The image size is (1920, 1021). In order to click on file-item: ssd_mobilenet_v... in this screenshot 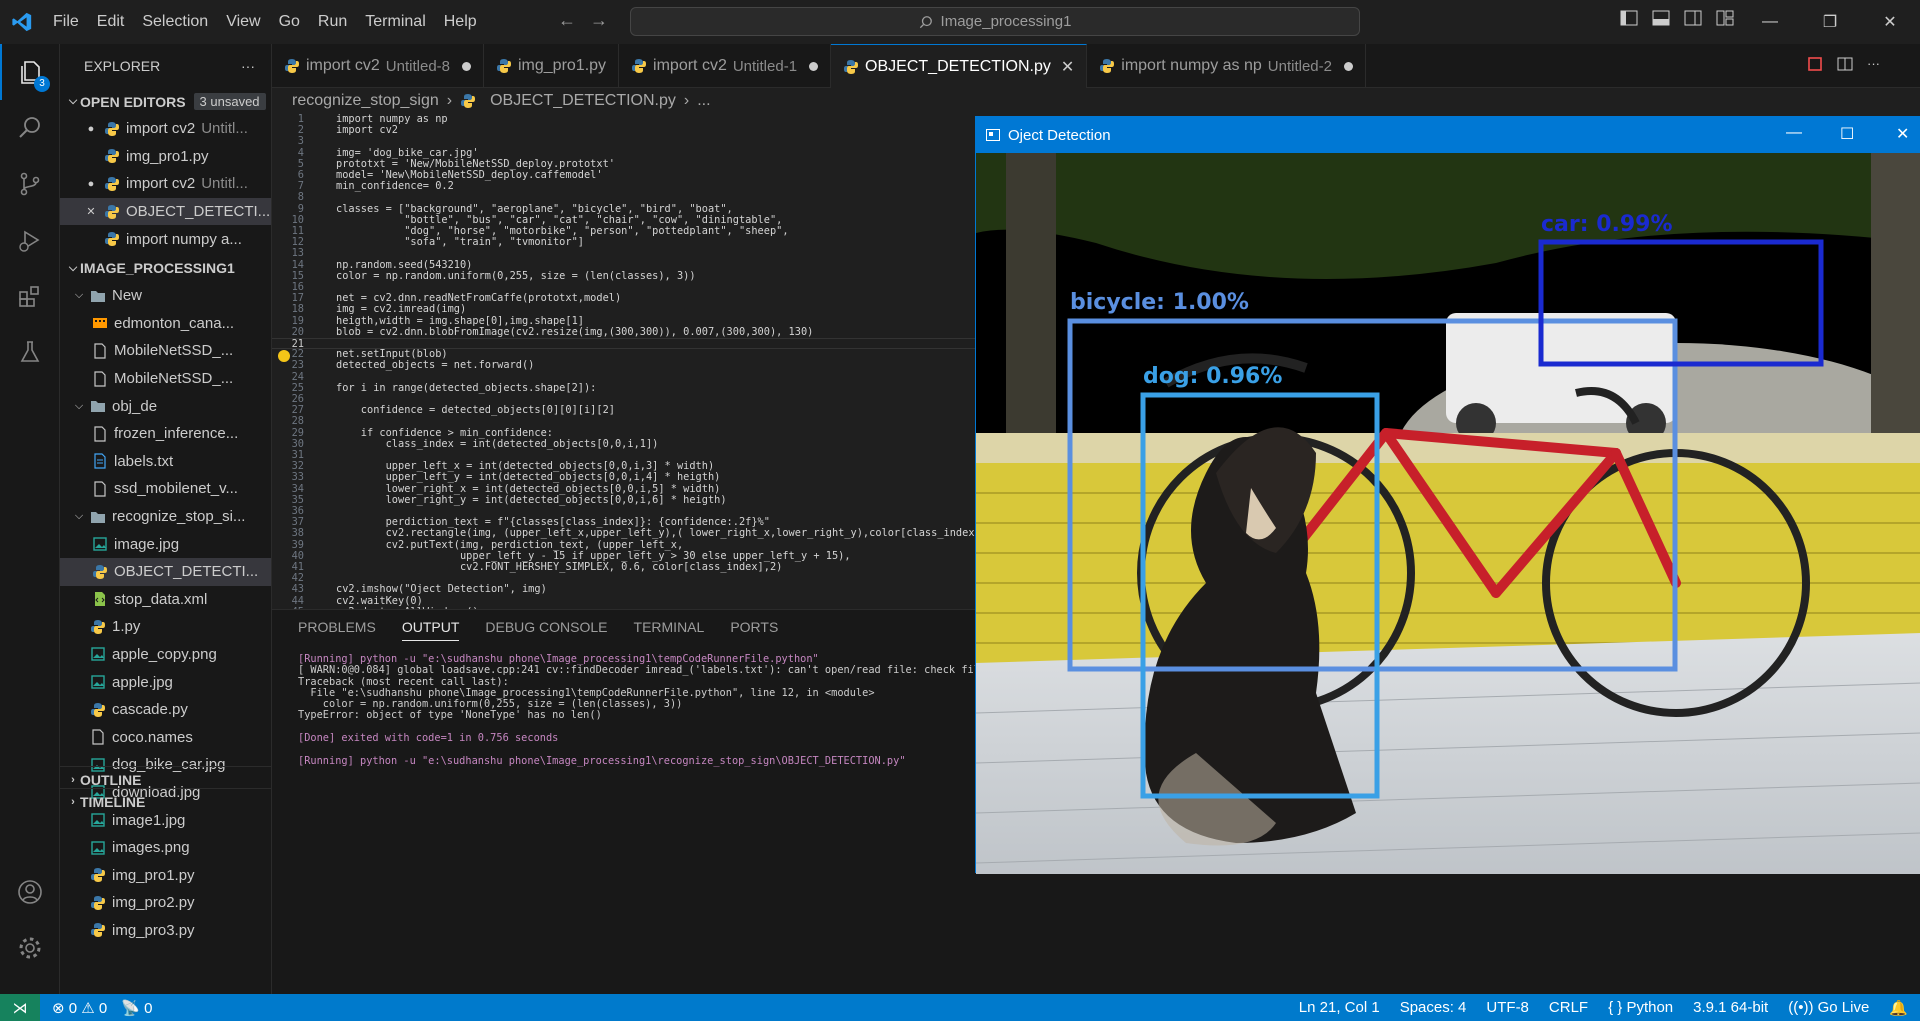, I will do `click(165, 489)`.